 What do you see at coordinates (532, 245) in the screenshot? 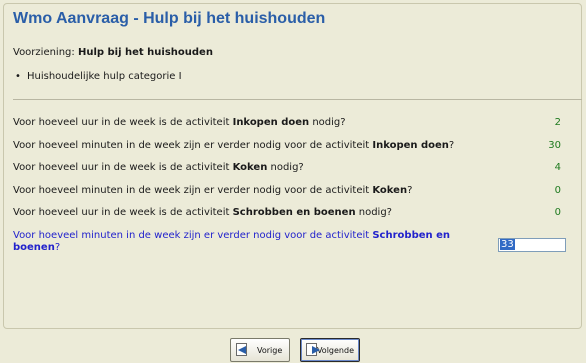
I see `minutes-input: 33` at bounding box center [532, 245].